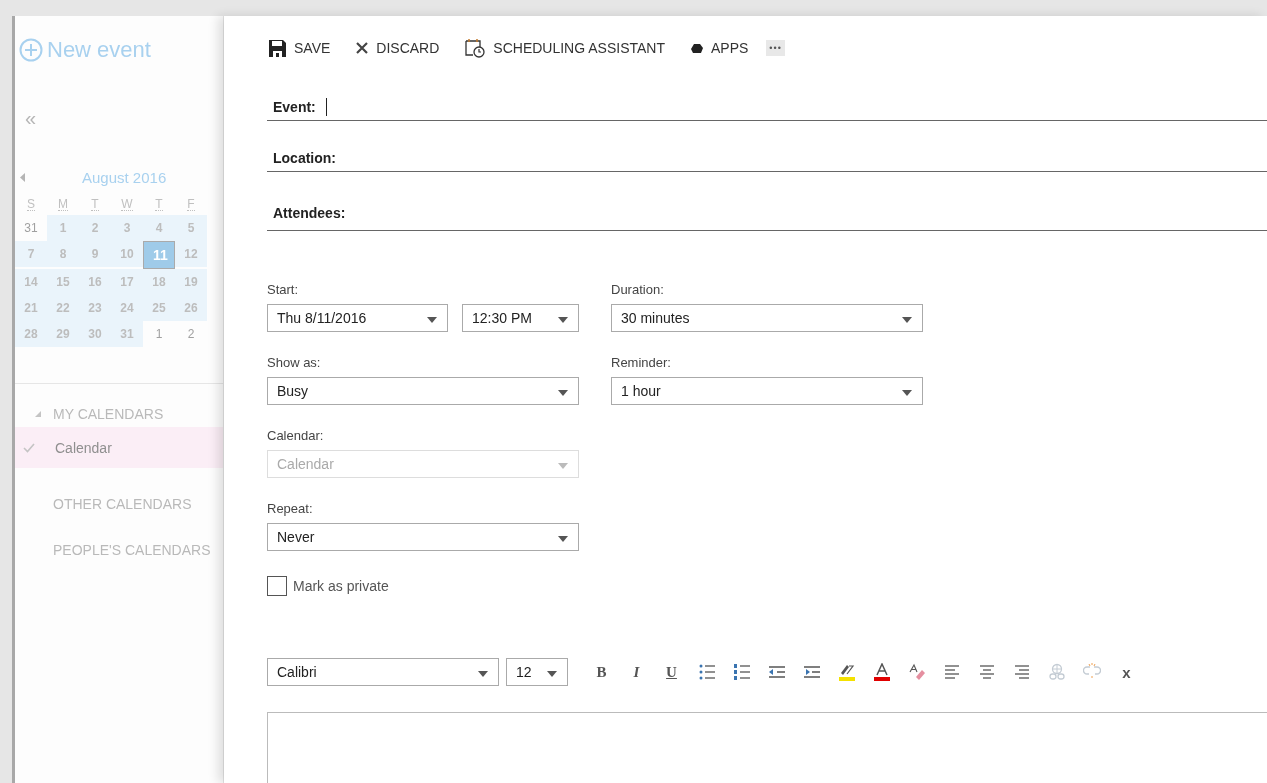  Describe the element at coordinates (191, 282) in the screenshot. I see `calendar-day: 19` at that location.